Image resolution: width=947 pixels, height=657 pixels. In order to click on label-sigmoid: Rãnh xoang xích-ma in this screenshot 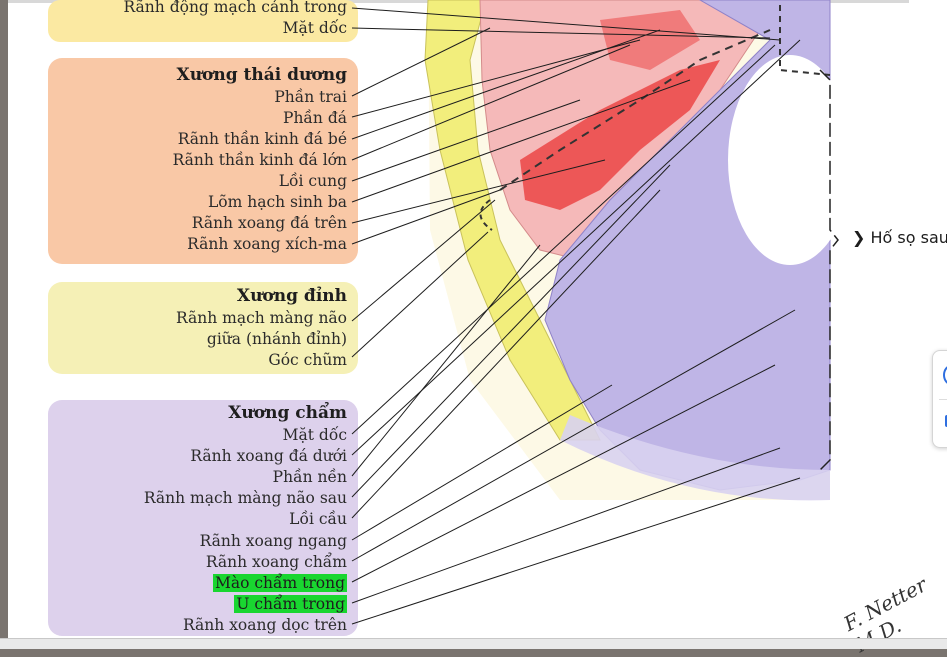, I will do `click(267, 244)`.